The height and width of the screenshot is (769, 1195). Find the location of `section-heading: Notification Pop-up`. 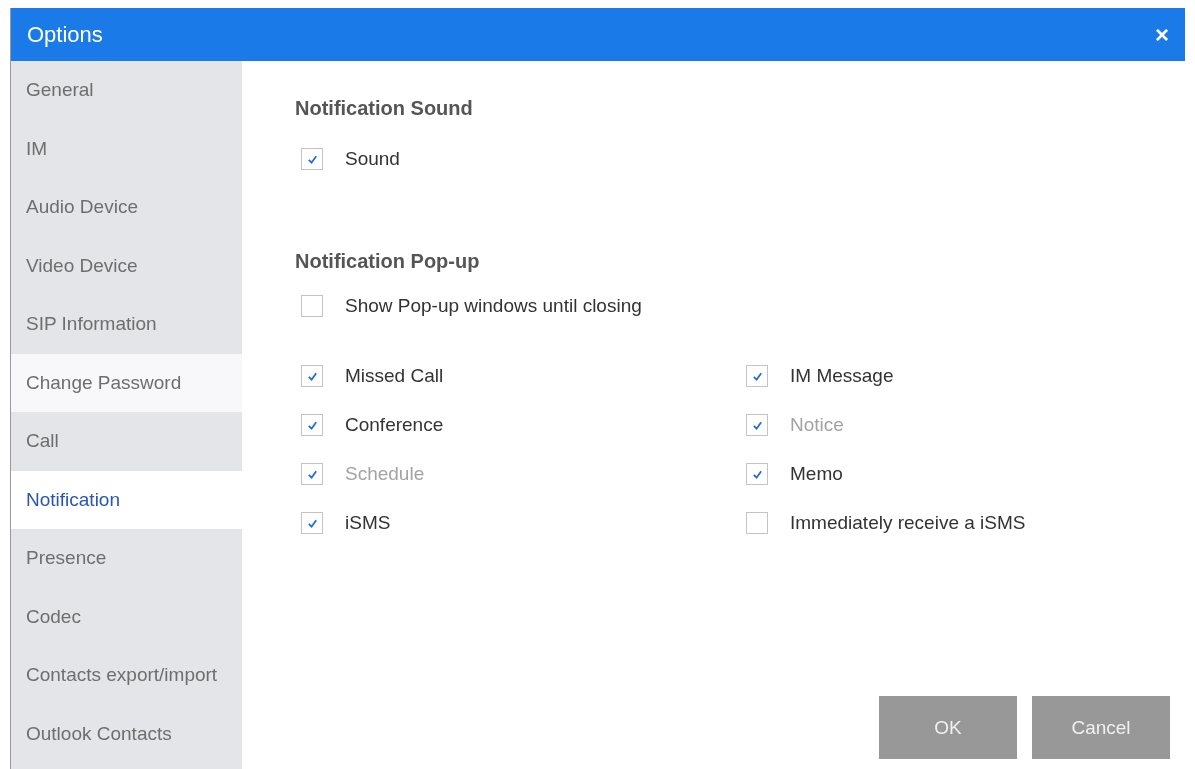

section-heading: Notification Pop-up is located at coordinates (388, 261).